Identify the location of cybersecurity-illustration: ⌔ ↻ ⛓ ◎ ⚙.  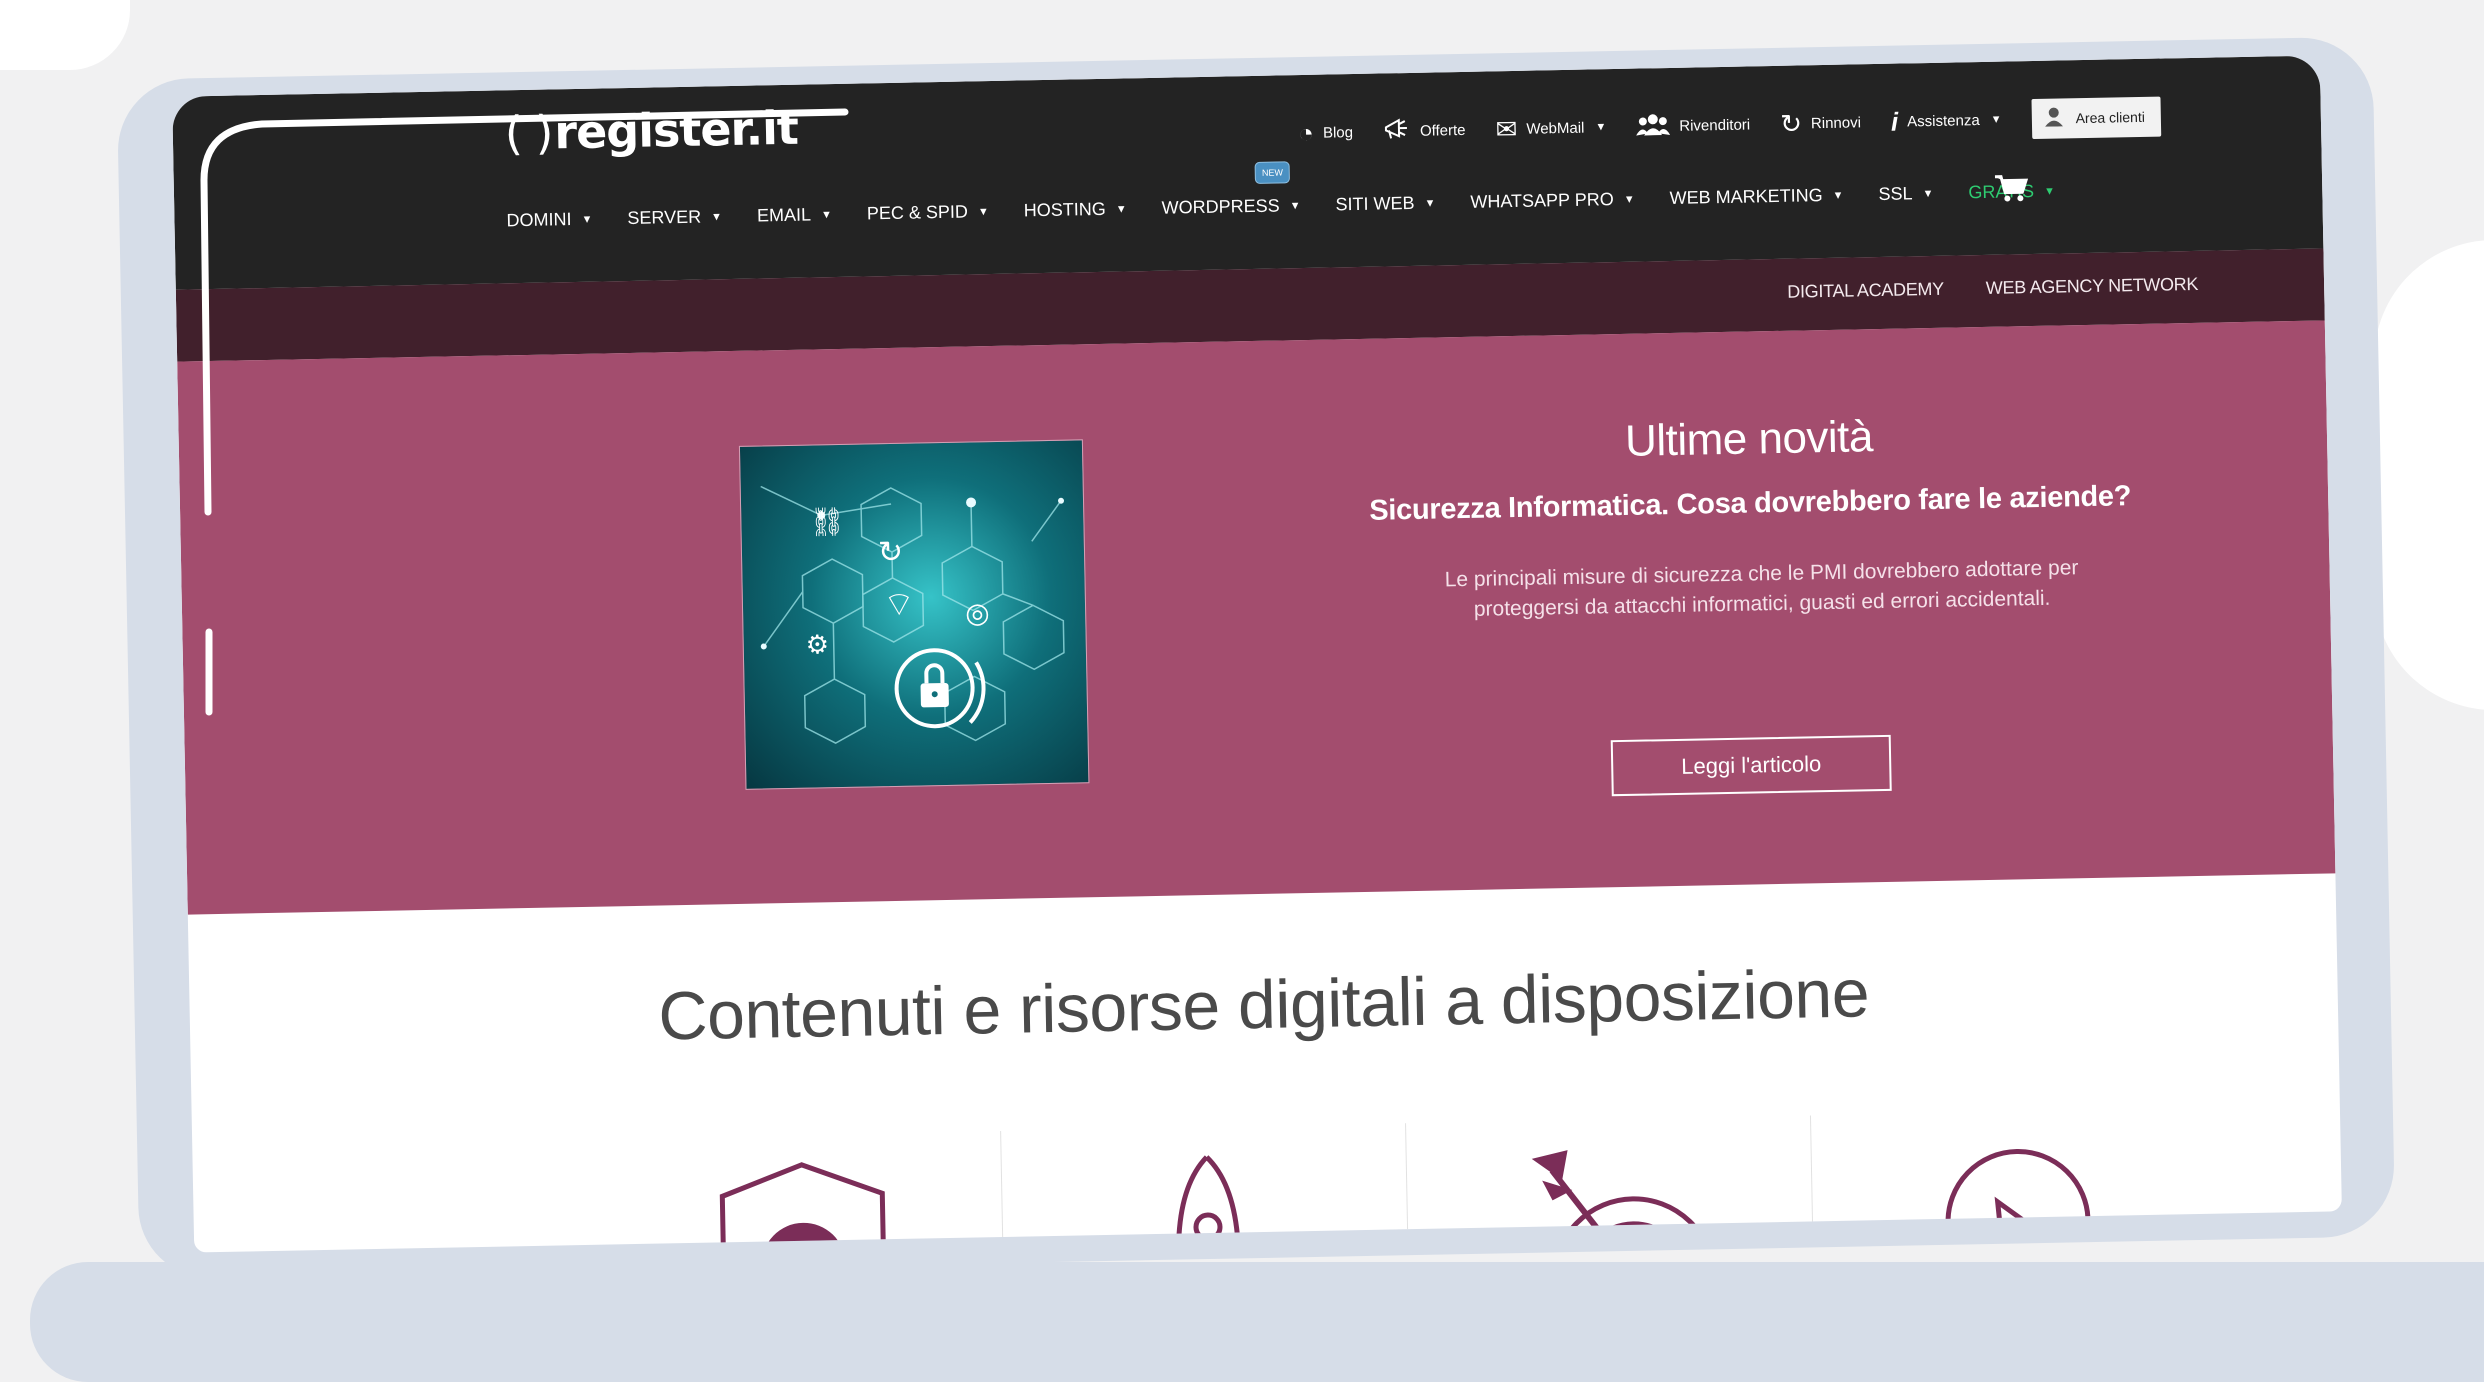
(914, 614).